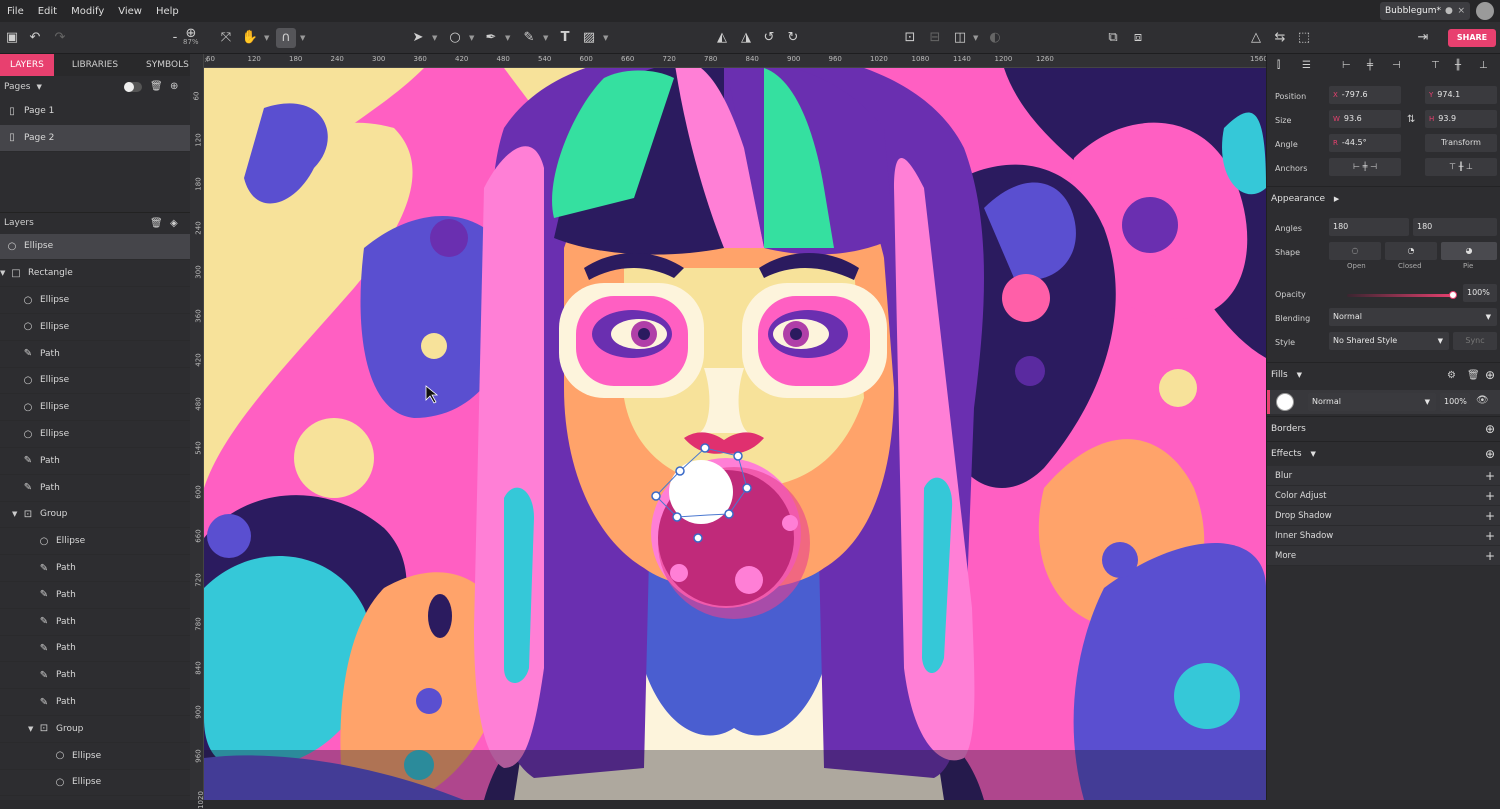 Image resolution: width=1500 pixels, height=809 pixels. What do you see at coordinates (1461, 119) in the screenshot?
I see `height-field: H 93.9` at bounding box center [1461, 119].